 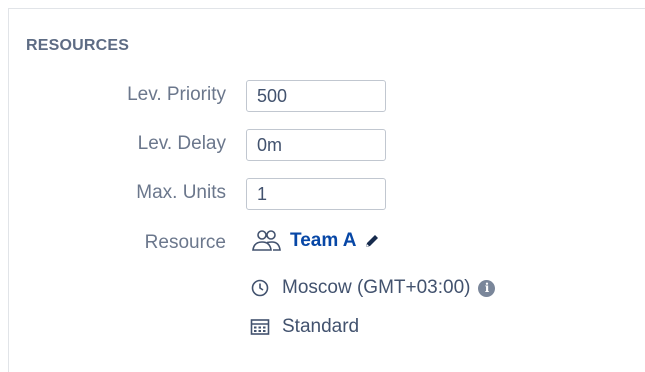 What do you see at coordinates (316, 145) in the screenshot?
I see `lev-delay-input` at bounding box center [316, 145].